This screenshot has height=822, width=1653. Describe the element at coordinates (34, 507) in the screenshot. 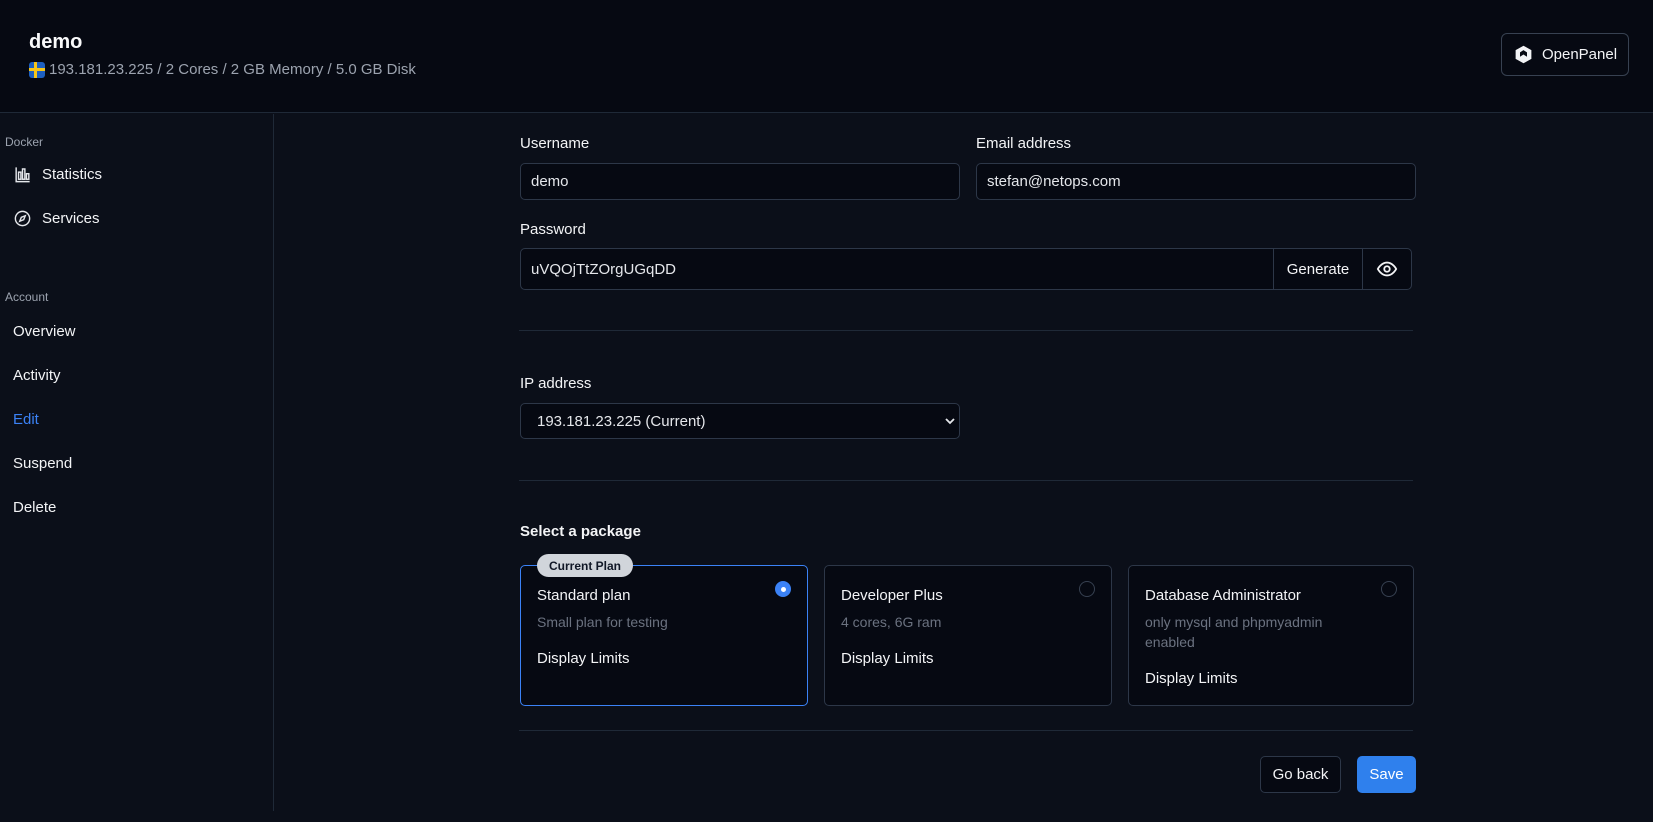

I see `sidebar-item-delete: Delete` at that location.